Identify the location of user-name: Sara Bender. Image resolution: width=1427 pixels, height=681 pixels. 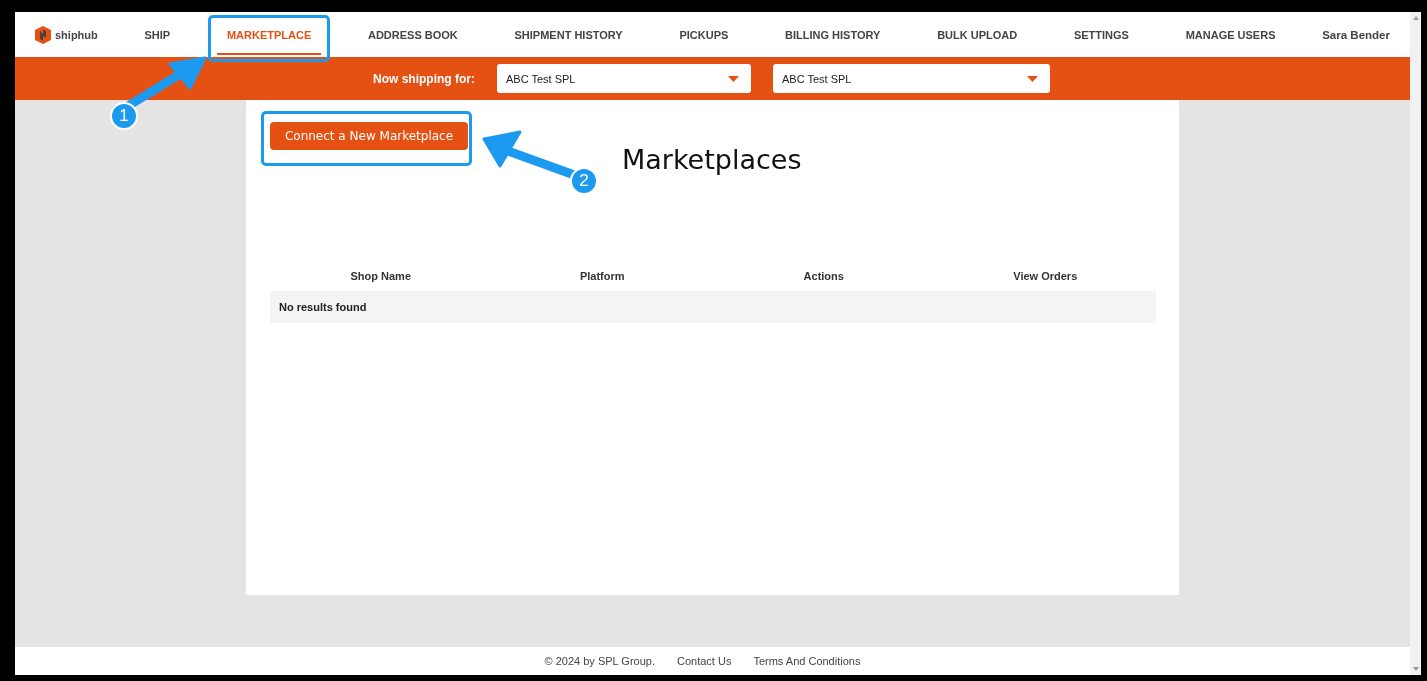
(1356, 34).